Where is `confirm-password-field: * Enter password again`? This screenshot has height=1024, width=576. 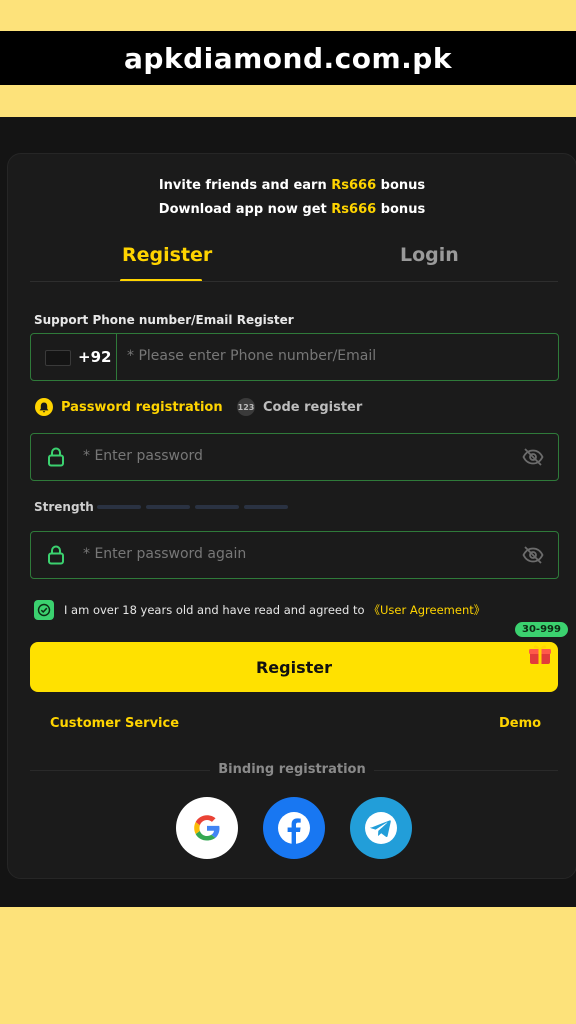 confirm-password-field: * Enter password again is located at coordinates (294, 555).